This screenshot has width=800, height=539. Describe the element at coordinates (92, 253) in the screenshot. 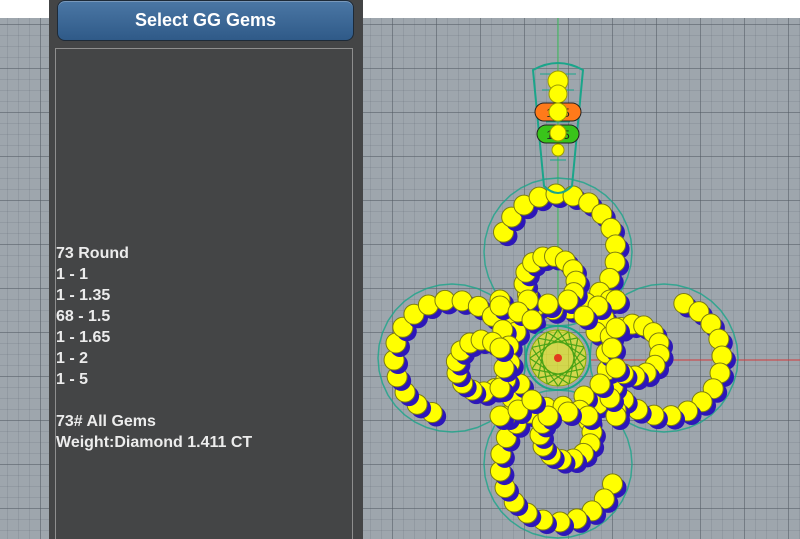

I see `round-count: 73 Round` at that location.